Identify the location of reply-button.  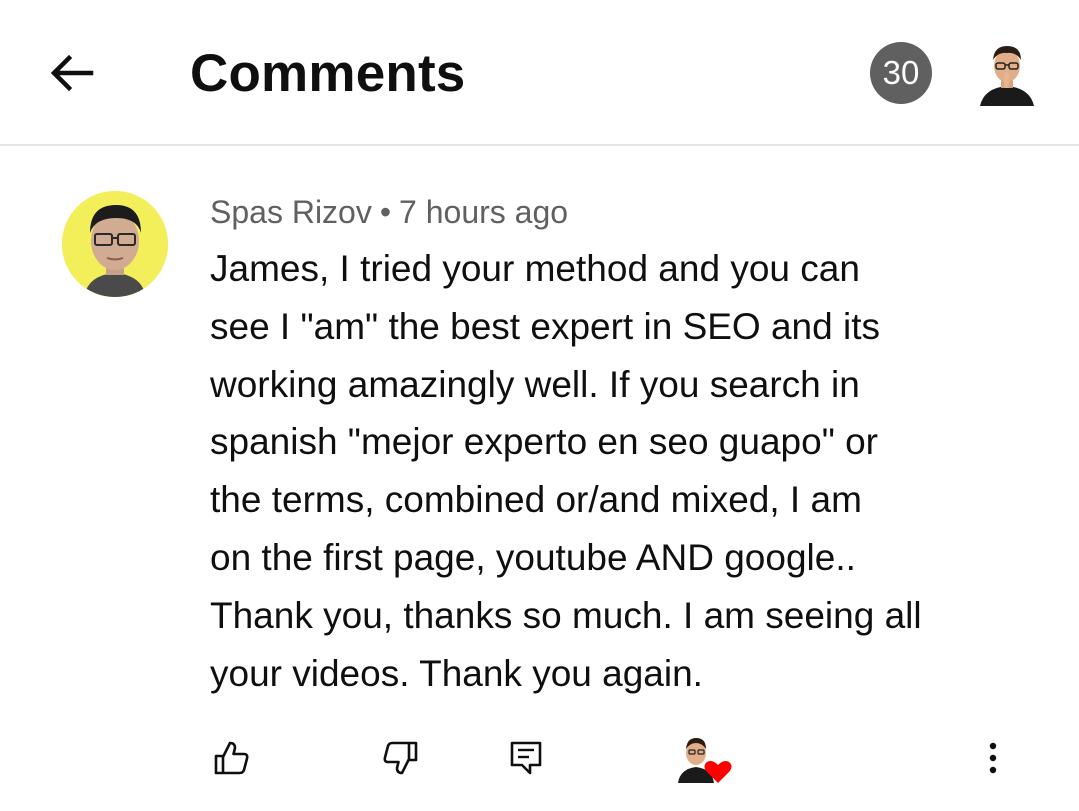
(526, 758).